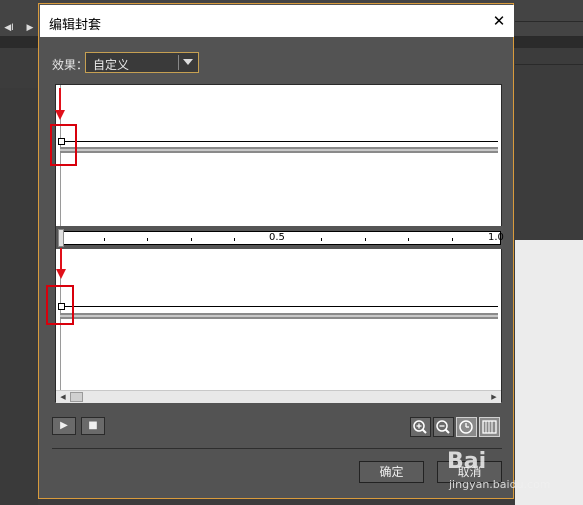 This screenshot has height=505, width=583. Describe the element at coordinates (279, 150) in the screenshot. I see `waveform-left-center` at that location.